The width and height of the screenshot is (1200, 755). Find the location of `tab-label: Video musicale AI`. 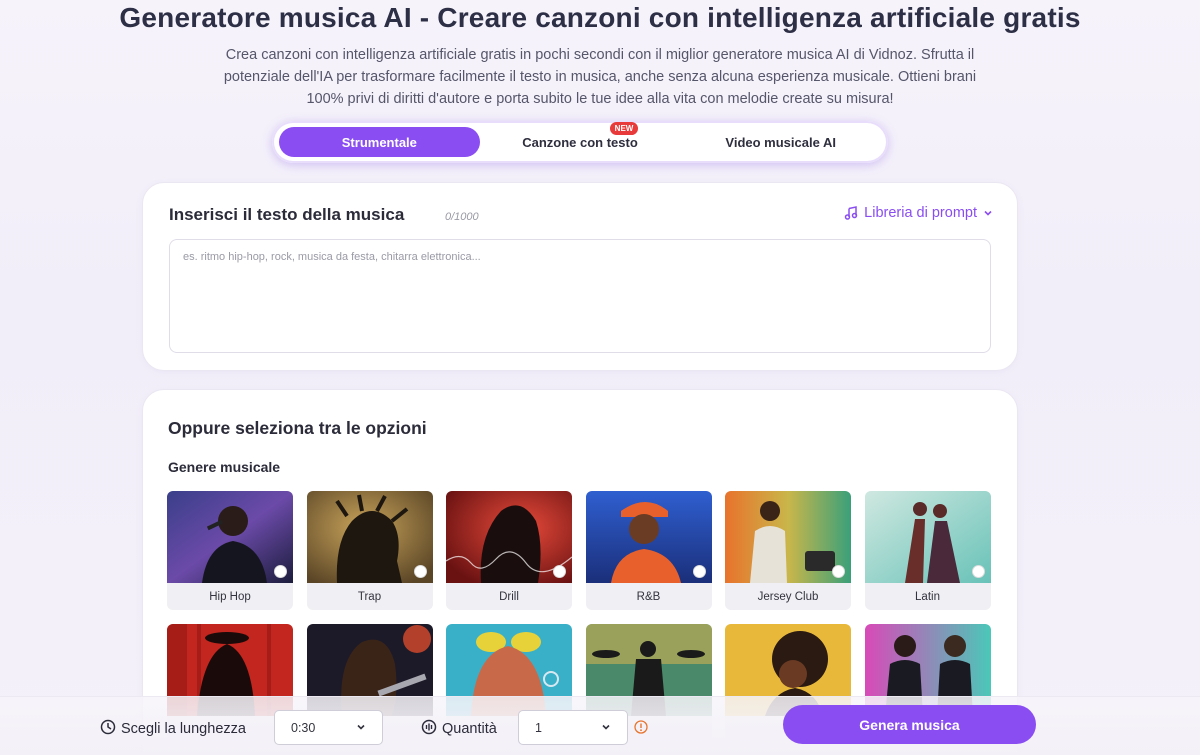

tab-label: Video musicale AI is located at coordinates (780, 142).